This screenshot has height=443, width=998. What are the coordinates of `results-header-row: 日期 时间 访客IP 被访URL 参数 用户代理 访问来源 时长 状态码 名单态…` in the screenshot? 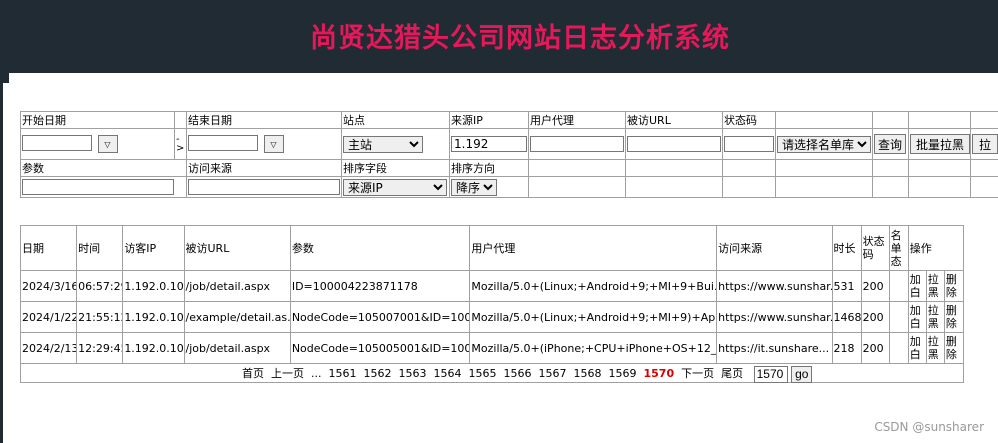 It's located at (492, 248).